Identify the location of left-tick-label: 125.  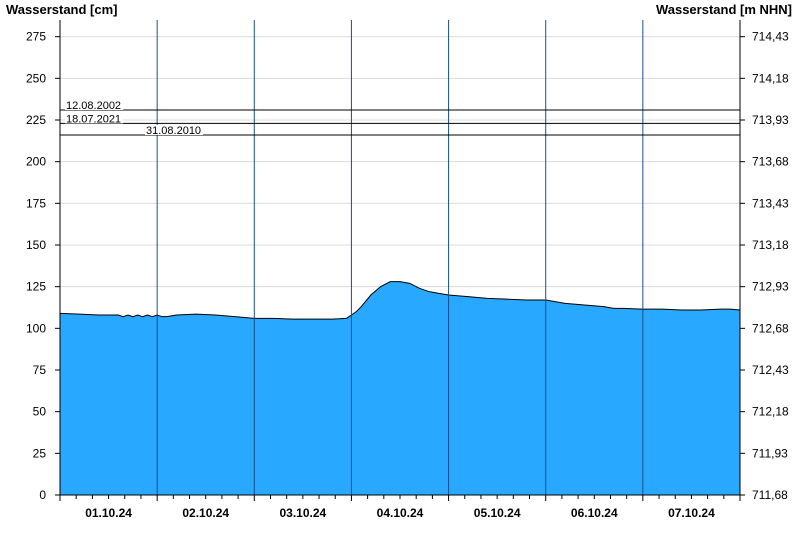
(36, 287).